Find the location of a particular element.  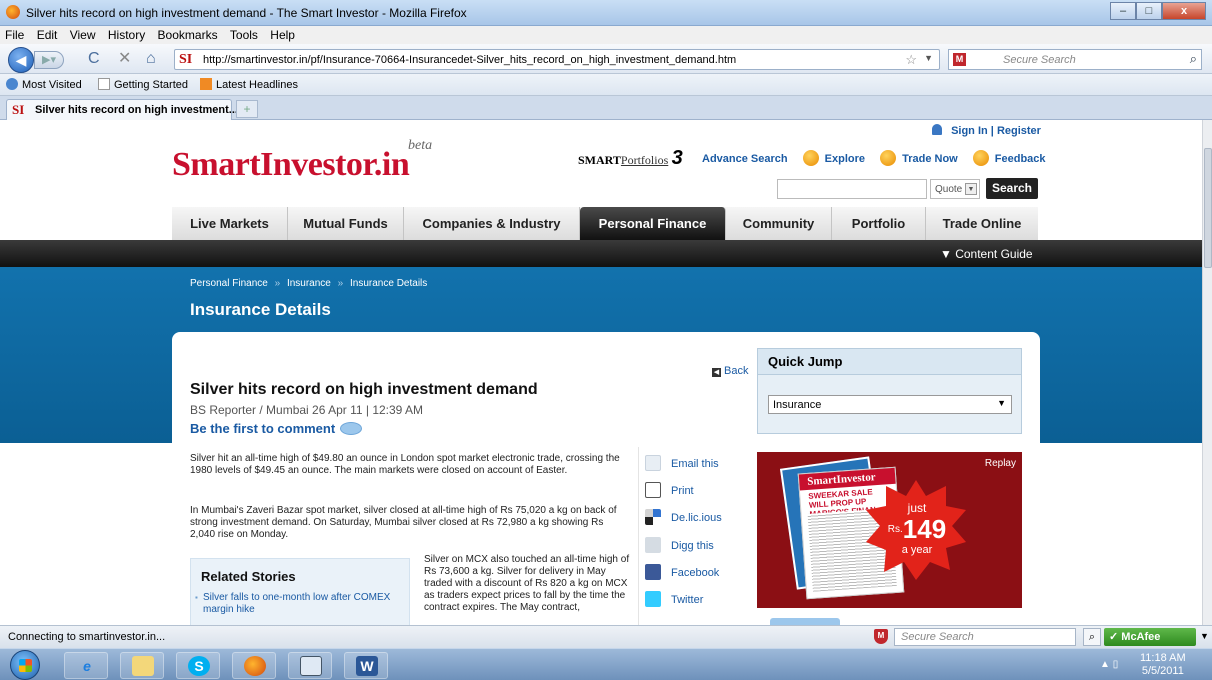

mcafee-search-icon: M is located at coordinates (959, 59).